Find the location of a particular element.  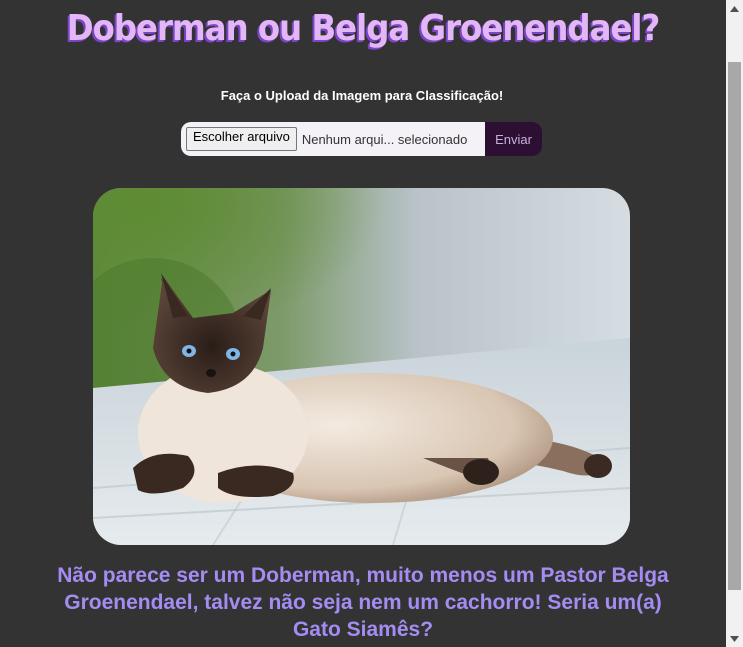

triangle-up-icon is located at coordinates (734, 8).